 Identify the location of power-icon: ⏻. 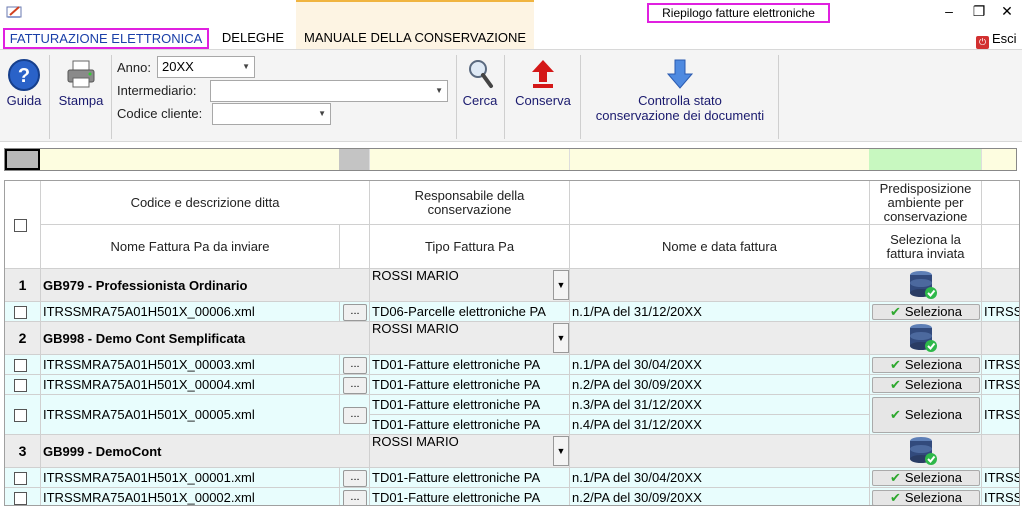
(982, 42).